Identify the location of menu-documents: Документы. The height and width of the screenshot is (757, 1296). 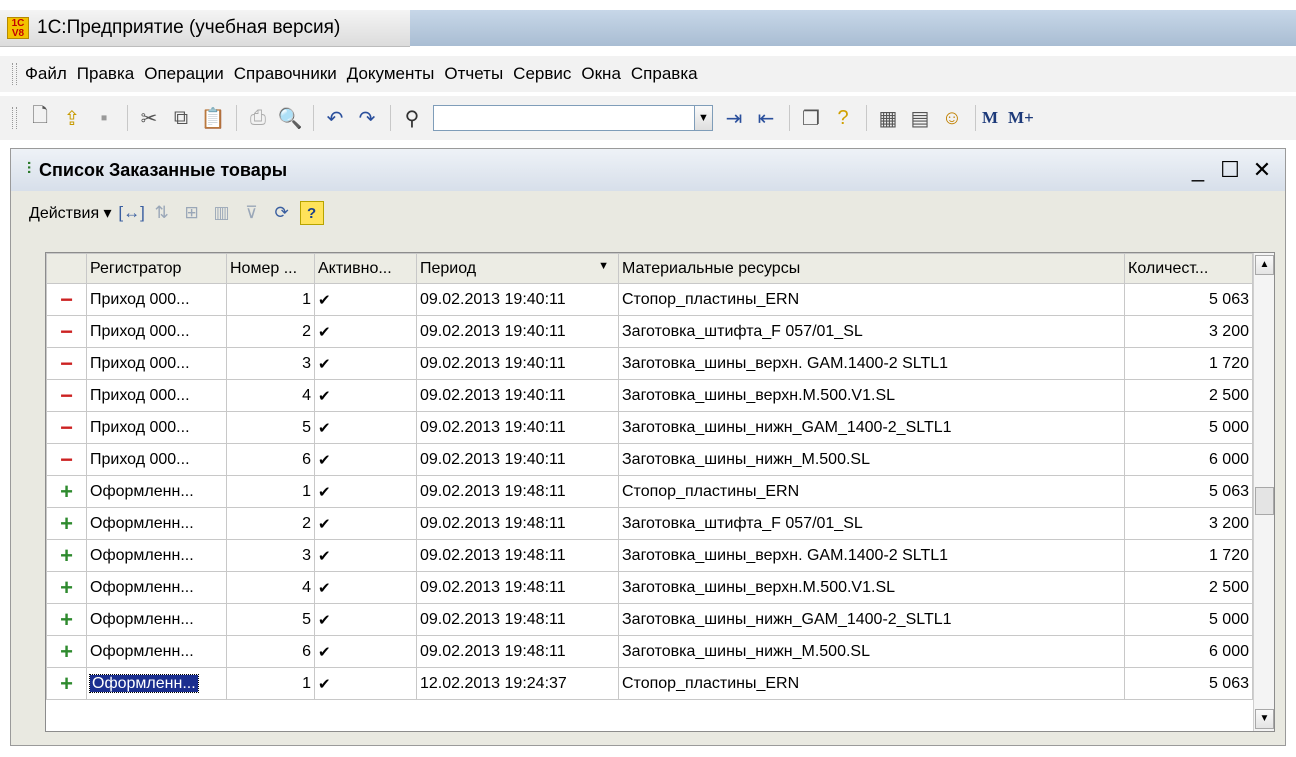
(391, 74).